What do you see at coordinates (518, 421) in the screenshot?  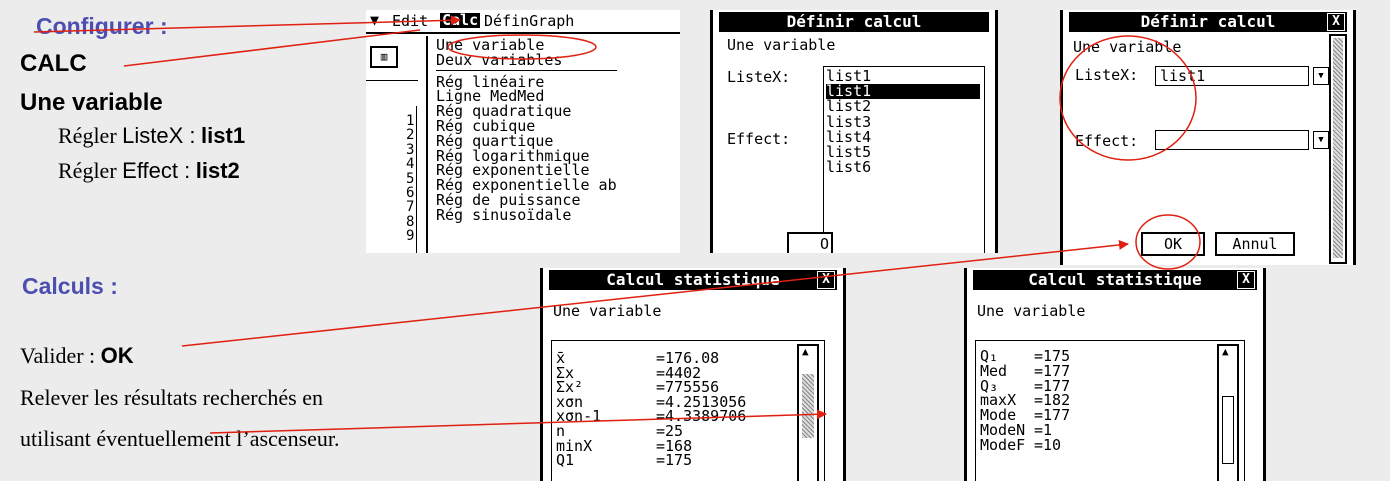 I see `arrow-to-scrollbar` at bounding box center [518, 421].